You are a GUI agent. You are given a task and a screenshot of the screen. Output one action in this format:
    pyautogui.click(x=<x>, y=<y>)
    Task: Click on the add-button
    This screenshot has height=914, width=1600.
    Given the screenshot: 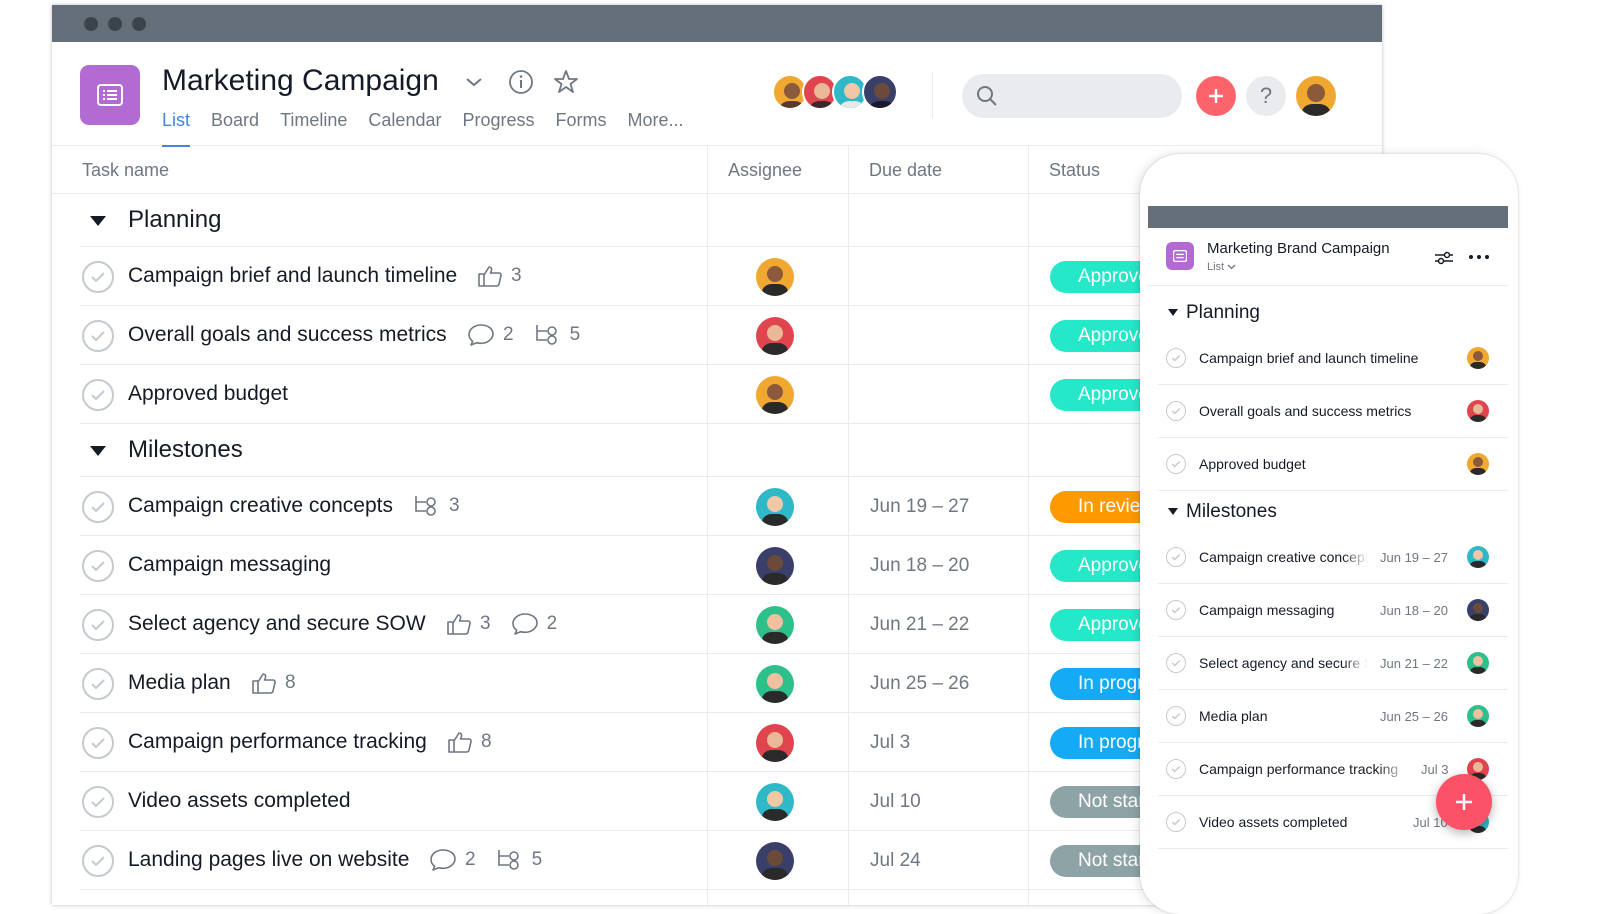 What is the action you would take?
    pyautogui.click(x=1216, y=96)
    